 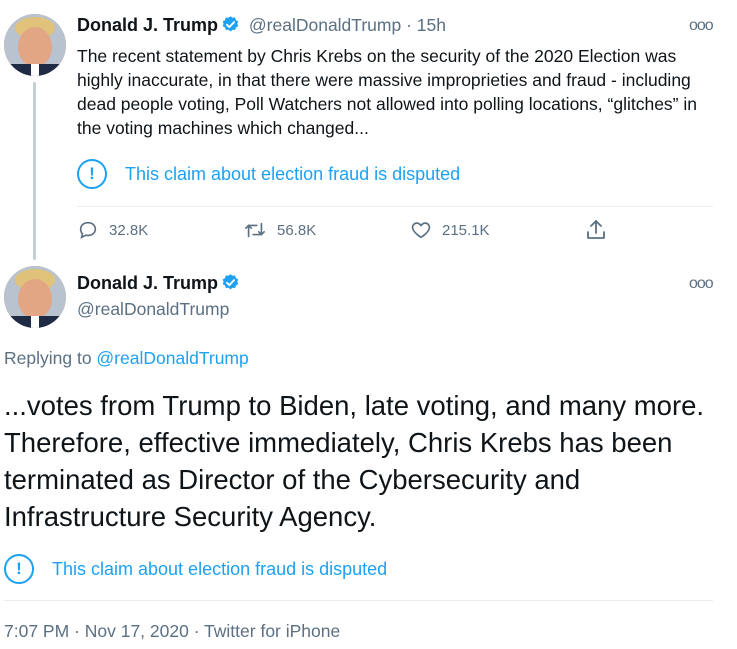 I want to click on tweet1-header: Donald J. Trump @realDonaldTrump · 15h, so click(x=261, y=25).